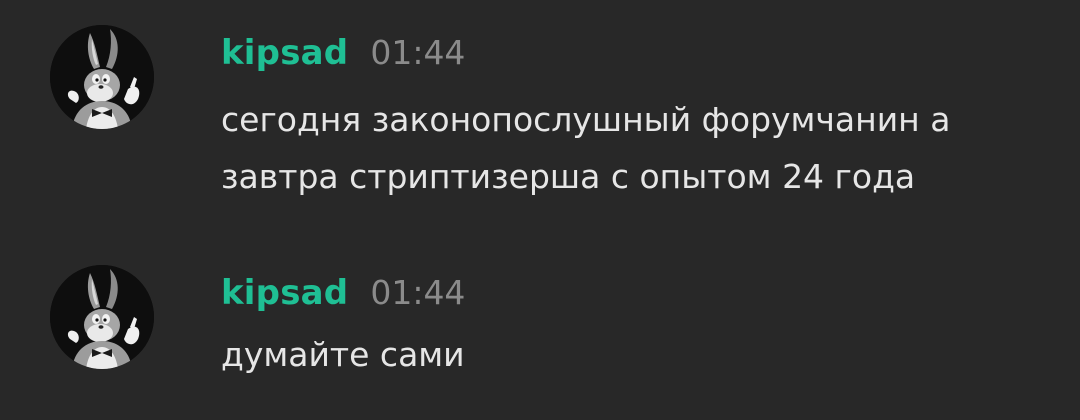  What do you see at coordinates (343, 354) in the screenshot?
I see `message-text: думайте сами` at bounding box center [343, 354].